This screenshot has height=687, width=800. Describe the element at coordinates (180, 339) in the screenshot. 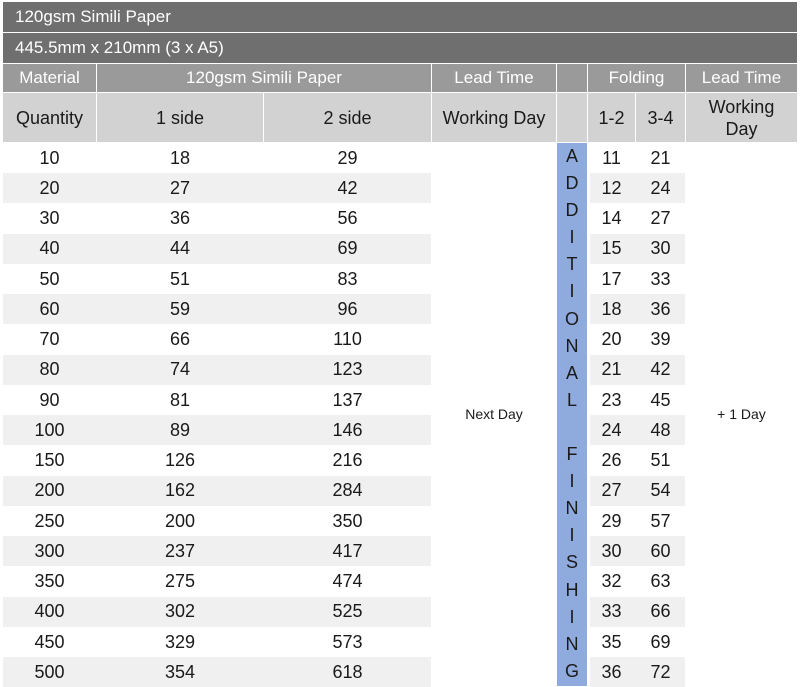

I see `one-side-price-cell: 66` at that location.